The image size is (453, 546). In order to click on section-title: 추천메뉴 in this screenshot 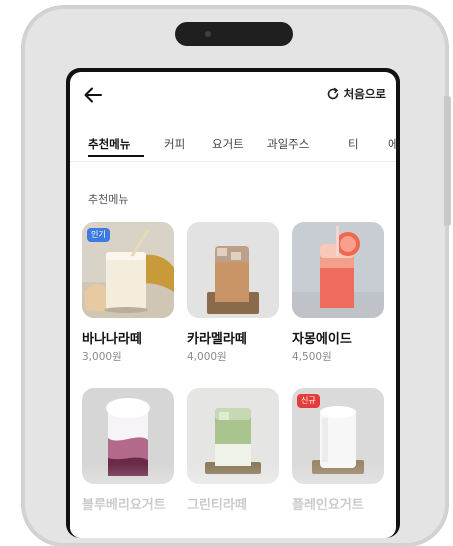, I will do `click(108, 199)`.